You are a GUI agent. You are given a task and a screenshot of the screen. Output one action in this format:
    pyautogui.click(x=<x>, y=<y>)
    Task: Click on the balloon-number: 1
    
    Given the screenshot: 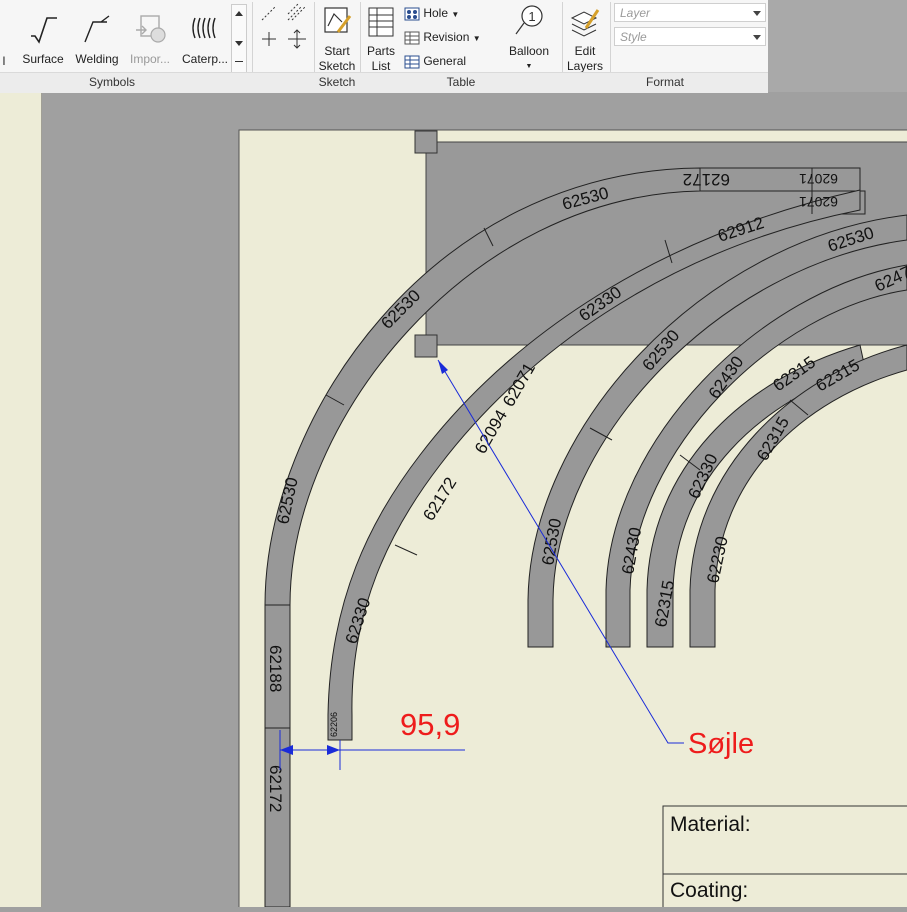 What is the action you would take?
    pyautogui.click(x=531, y=16)
    